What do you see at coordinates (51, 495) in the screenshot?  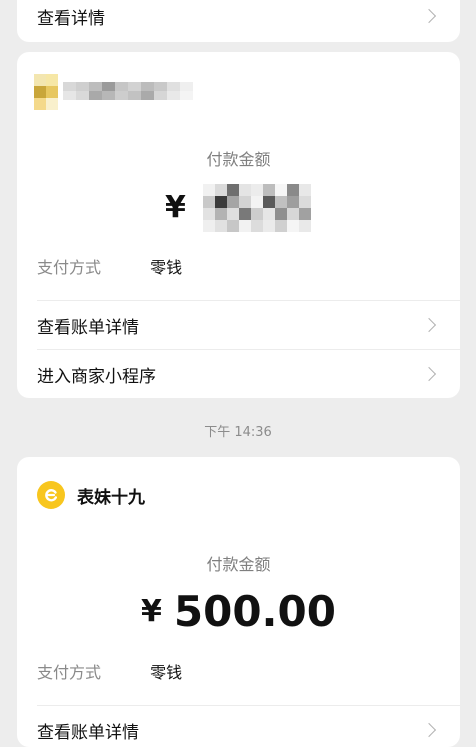 I see `merchant-logo-icon` at bounding box center [51, 495].